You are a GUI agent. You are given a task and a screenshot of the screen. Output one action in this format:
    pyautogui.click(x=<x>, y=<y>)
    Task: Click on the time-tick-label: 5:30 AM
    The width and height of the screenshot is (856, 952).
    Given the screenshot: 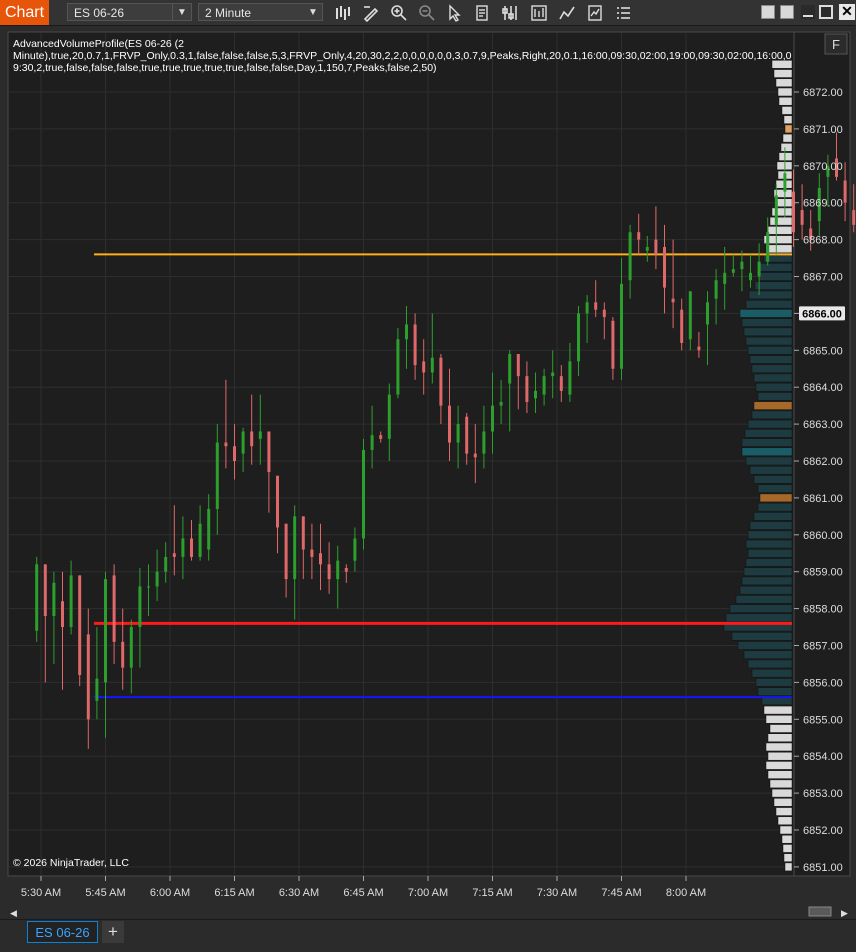 What is the action you would take?
    pyautogui.click(x=41, y=893)
    